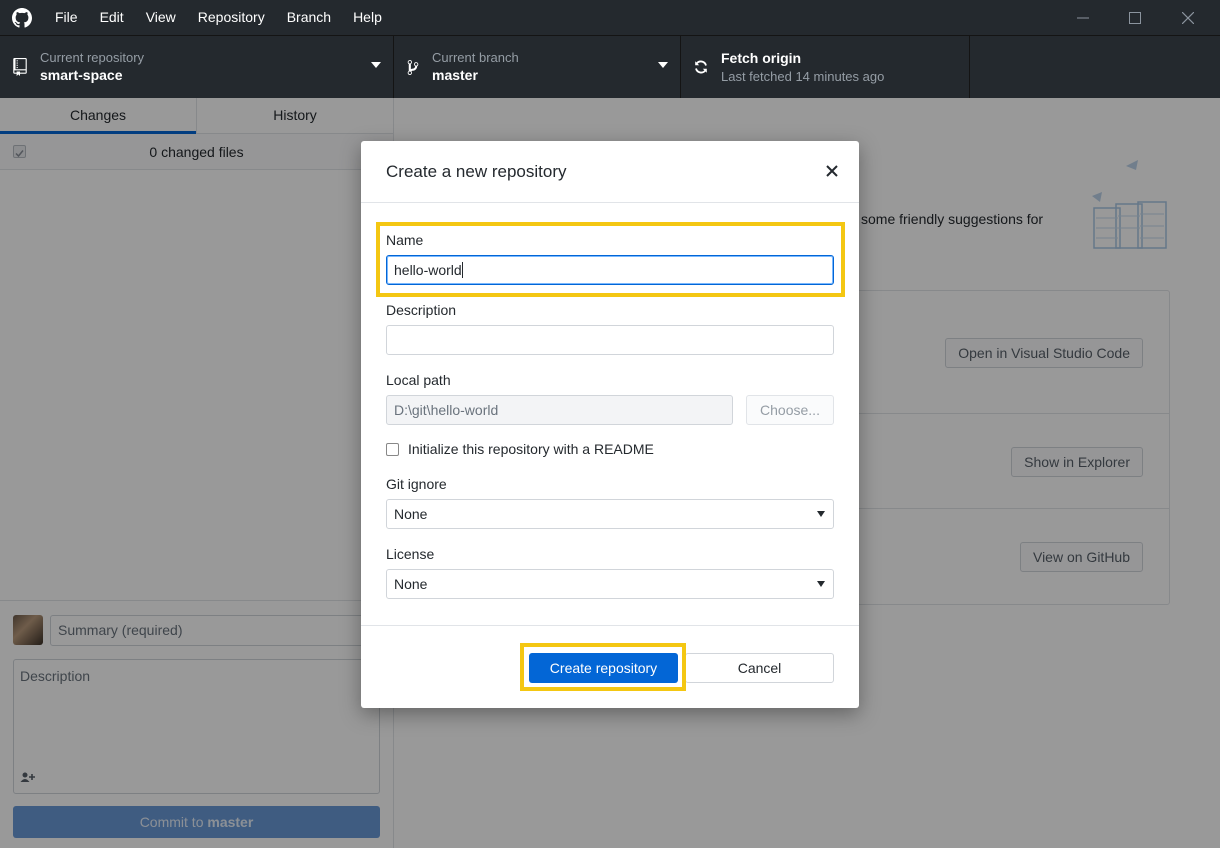 The height and width of the screenshot is (848, 1220). I want to click on menu-help: Help, so click(367, 17).